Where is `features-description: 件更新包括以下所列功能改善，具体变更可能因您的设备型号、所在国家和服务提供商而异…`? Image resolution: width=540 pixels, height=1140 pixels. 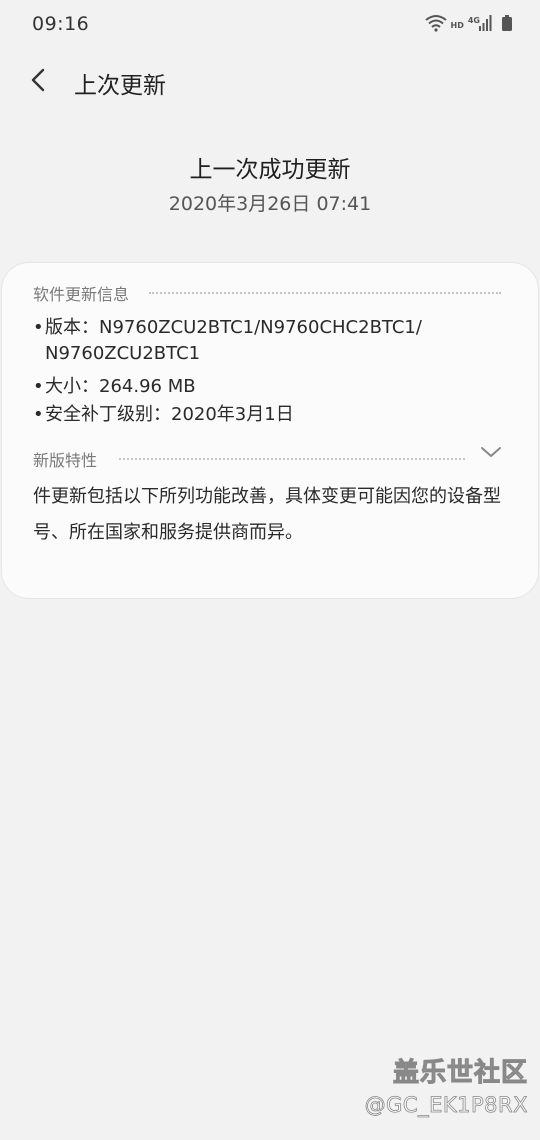 features-description: 件更新包括以下所列功能改善，具体变更可能因您的设备型号、所在国家和服务提供商而异… is located at coordinates (267, 514).